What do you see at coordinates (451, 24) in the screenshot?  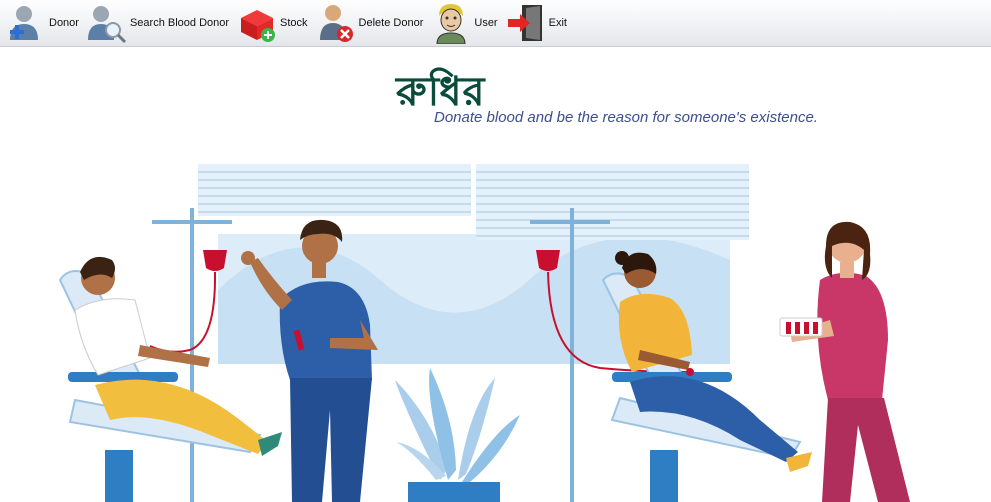 I see `user-icon` at bounding box center [451, 24].